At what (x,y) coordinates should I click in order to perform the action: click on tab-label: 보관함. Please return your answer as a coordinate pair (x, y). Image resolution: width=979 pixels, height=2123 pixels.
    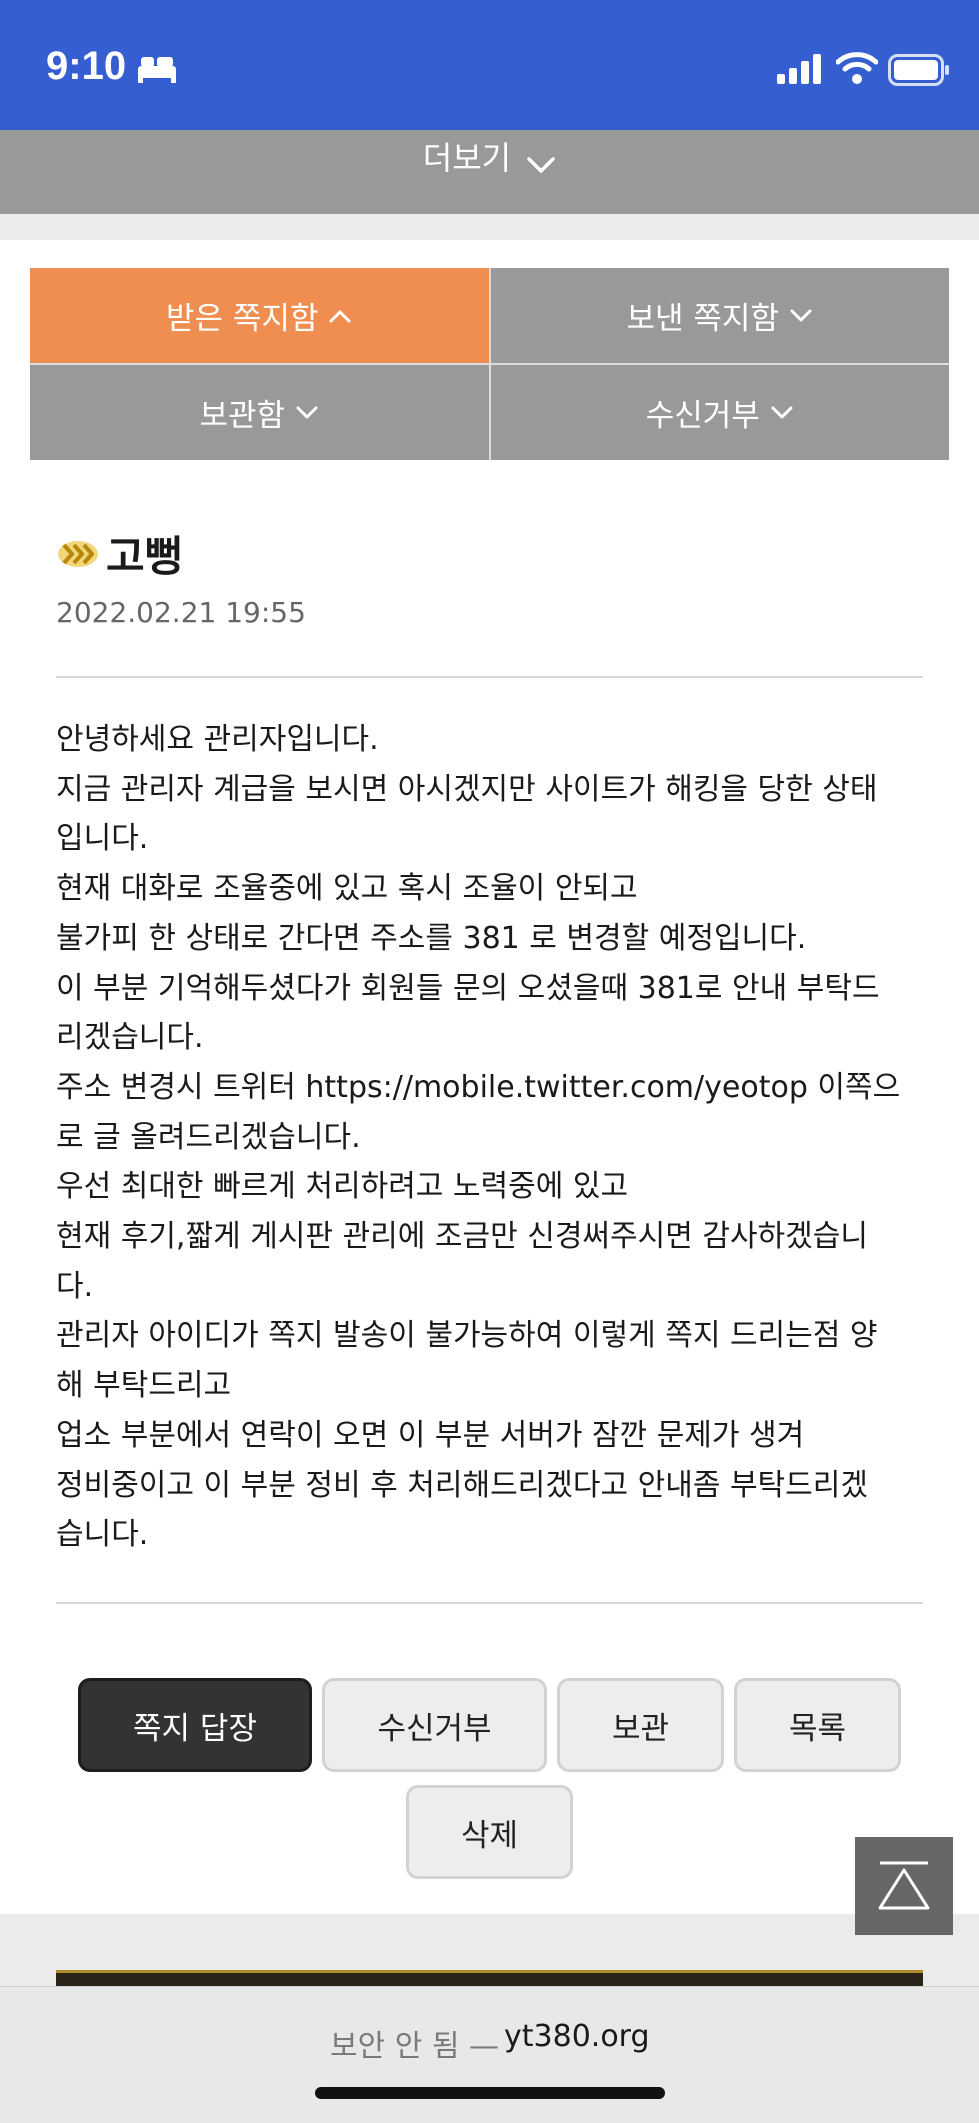
    Looking at the image, I should click on (242, 416).